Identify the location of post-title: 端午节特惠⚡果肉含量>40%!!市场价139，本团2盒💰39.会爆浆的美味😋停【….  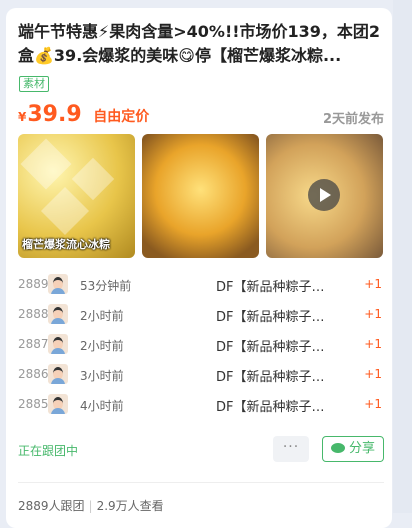
(201, 44).